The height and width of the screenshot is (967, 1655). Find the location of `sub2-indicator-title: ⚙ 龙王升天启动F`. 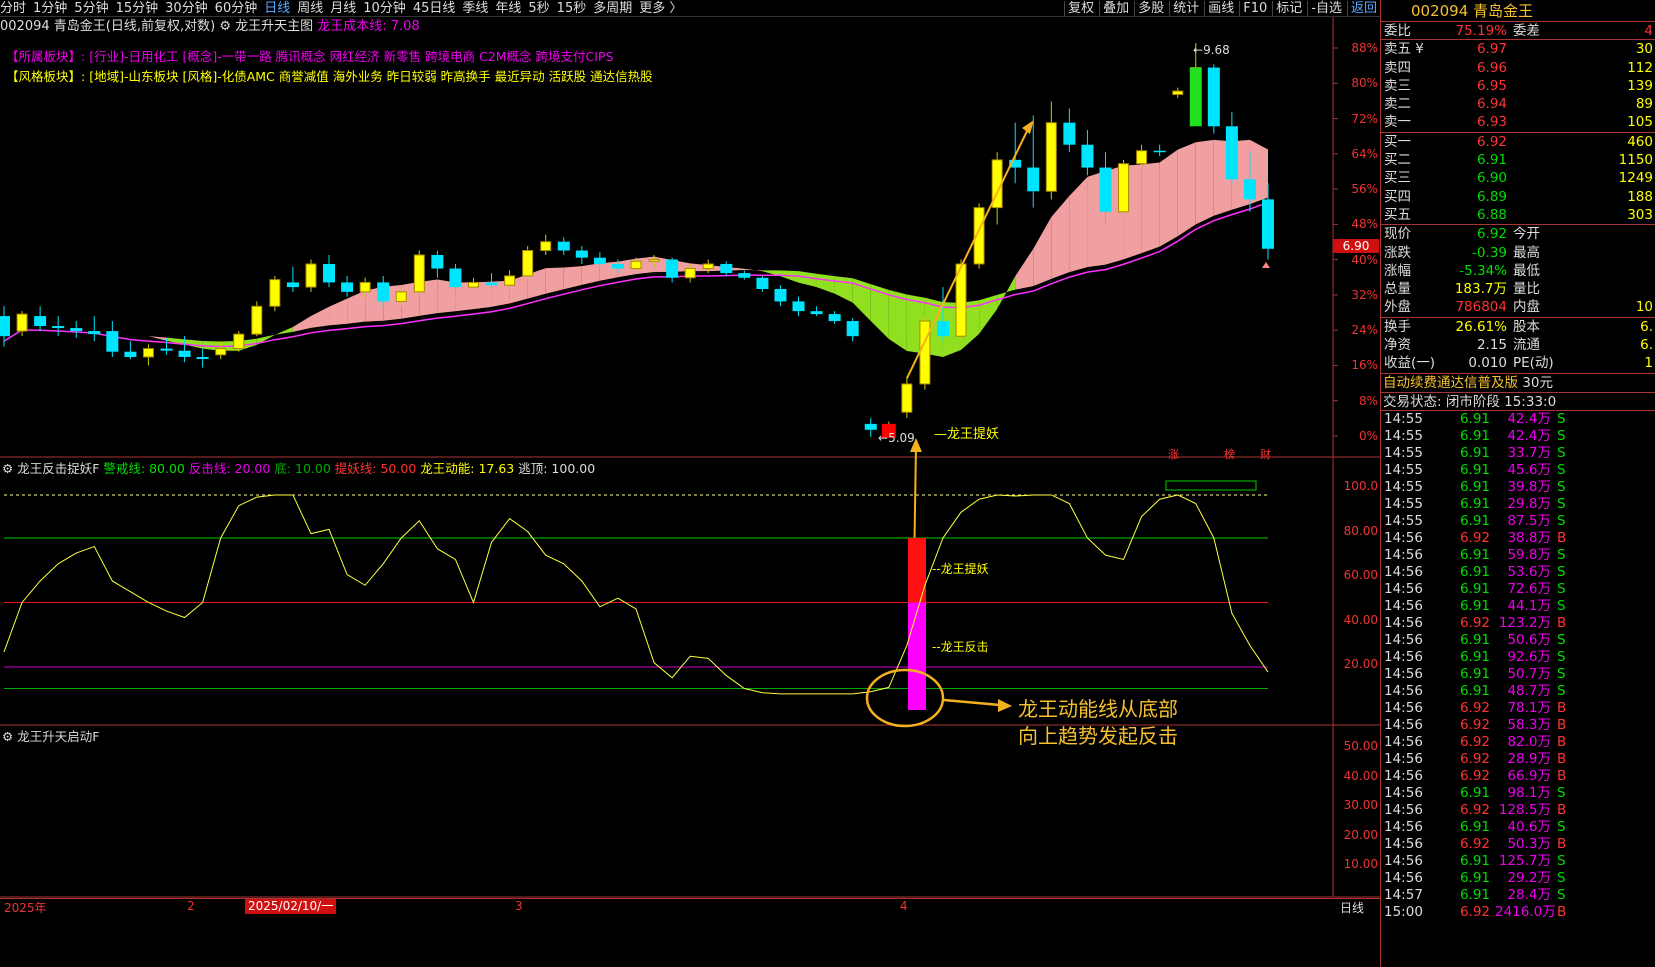

sub2-indicator-title: ⚙ 龙王升天启动F is located at coordinates (50, 735).